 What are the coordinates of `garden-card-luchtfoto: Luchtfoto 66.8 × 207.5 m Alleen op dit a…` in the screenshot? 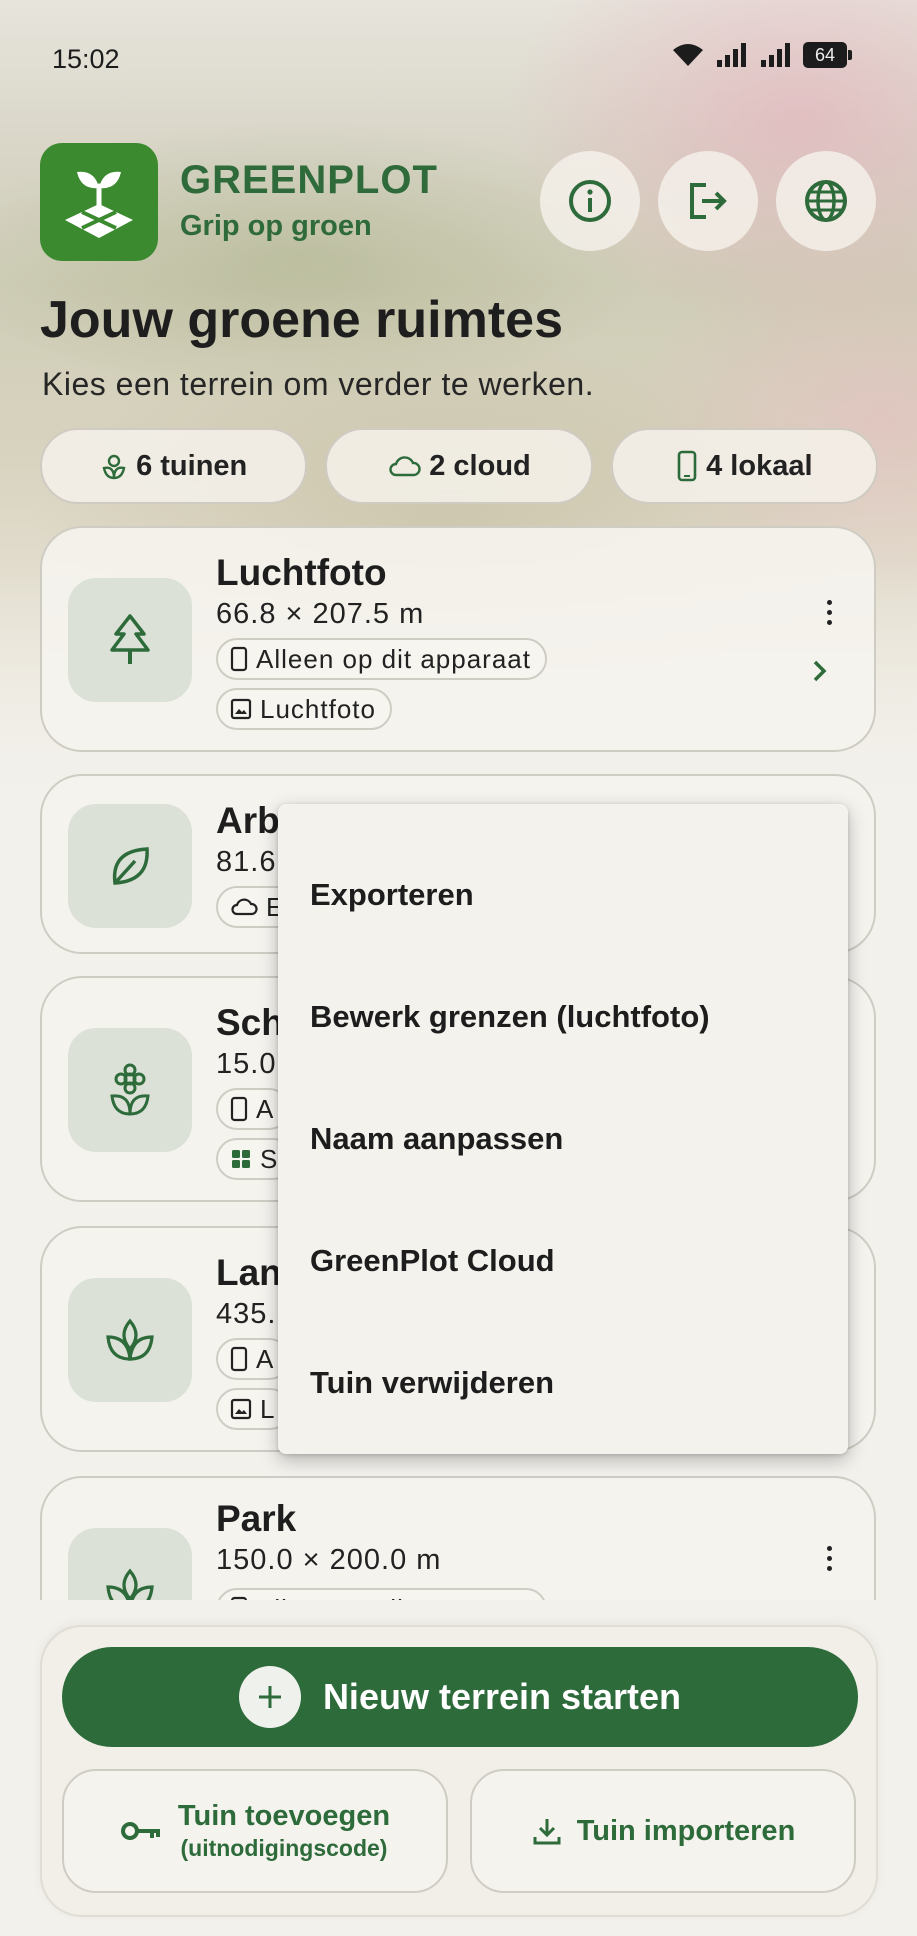 It's located at (458, 639).